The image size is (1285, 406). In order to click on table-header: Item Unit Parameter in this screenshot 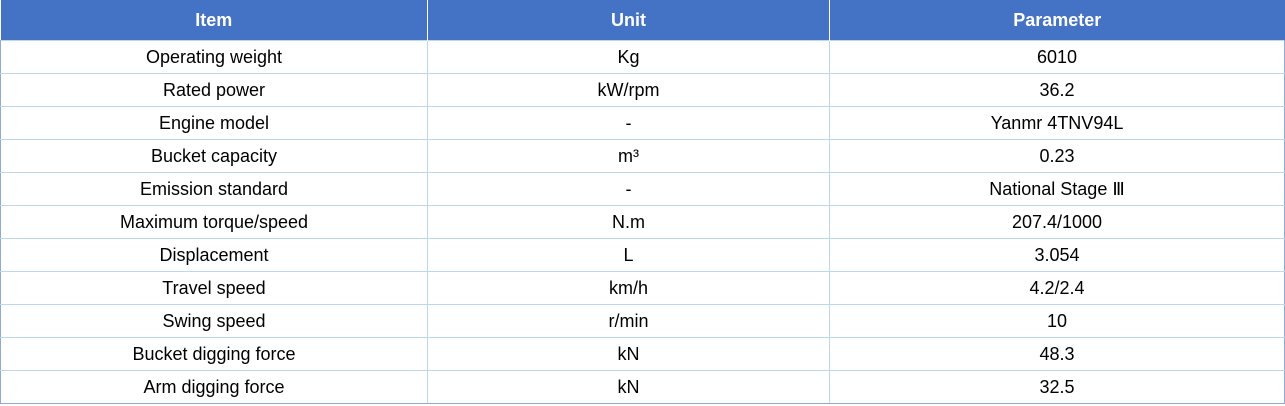, I will do `click(642, 20)`.